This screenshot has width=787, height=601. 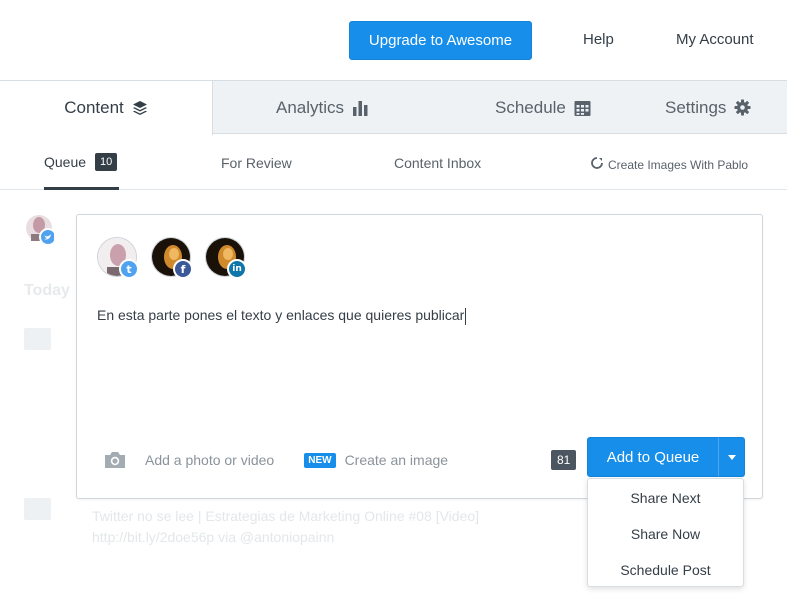 I want to click on subtab-for-review: For Review, so click(x=256, y=163).